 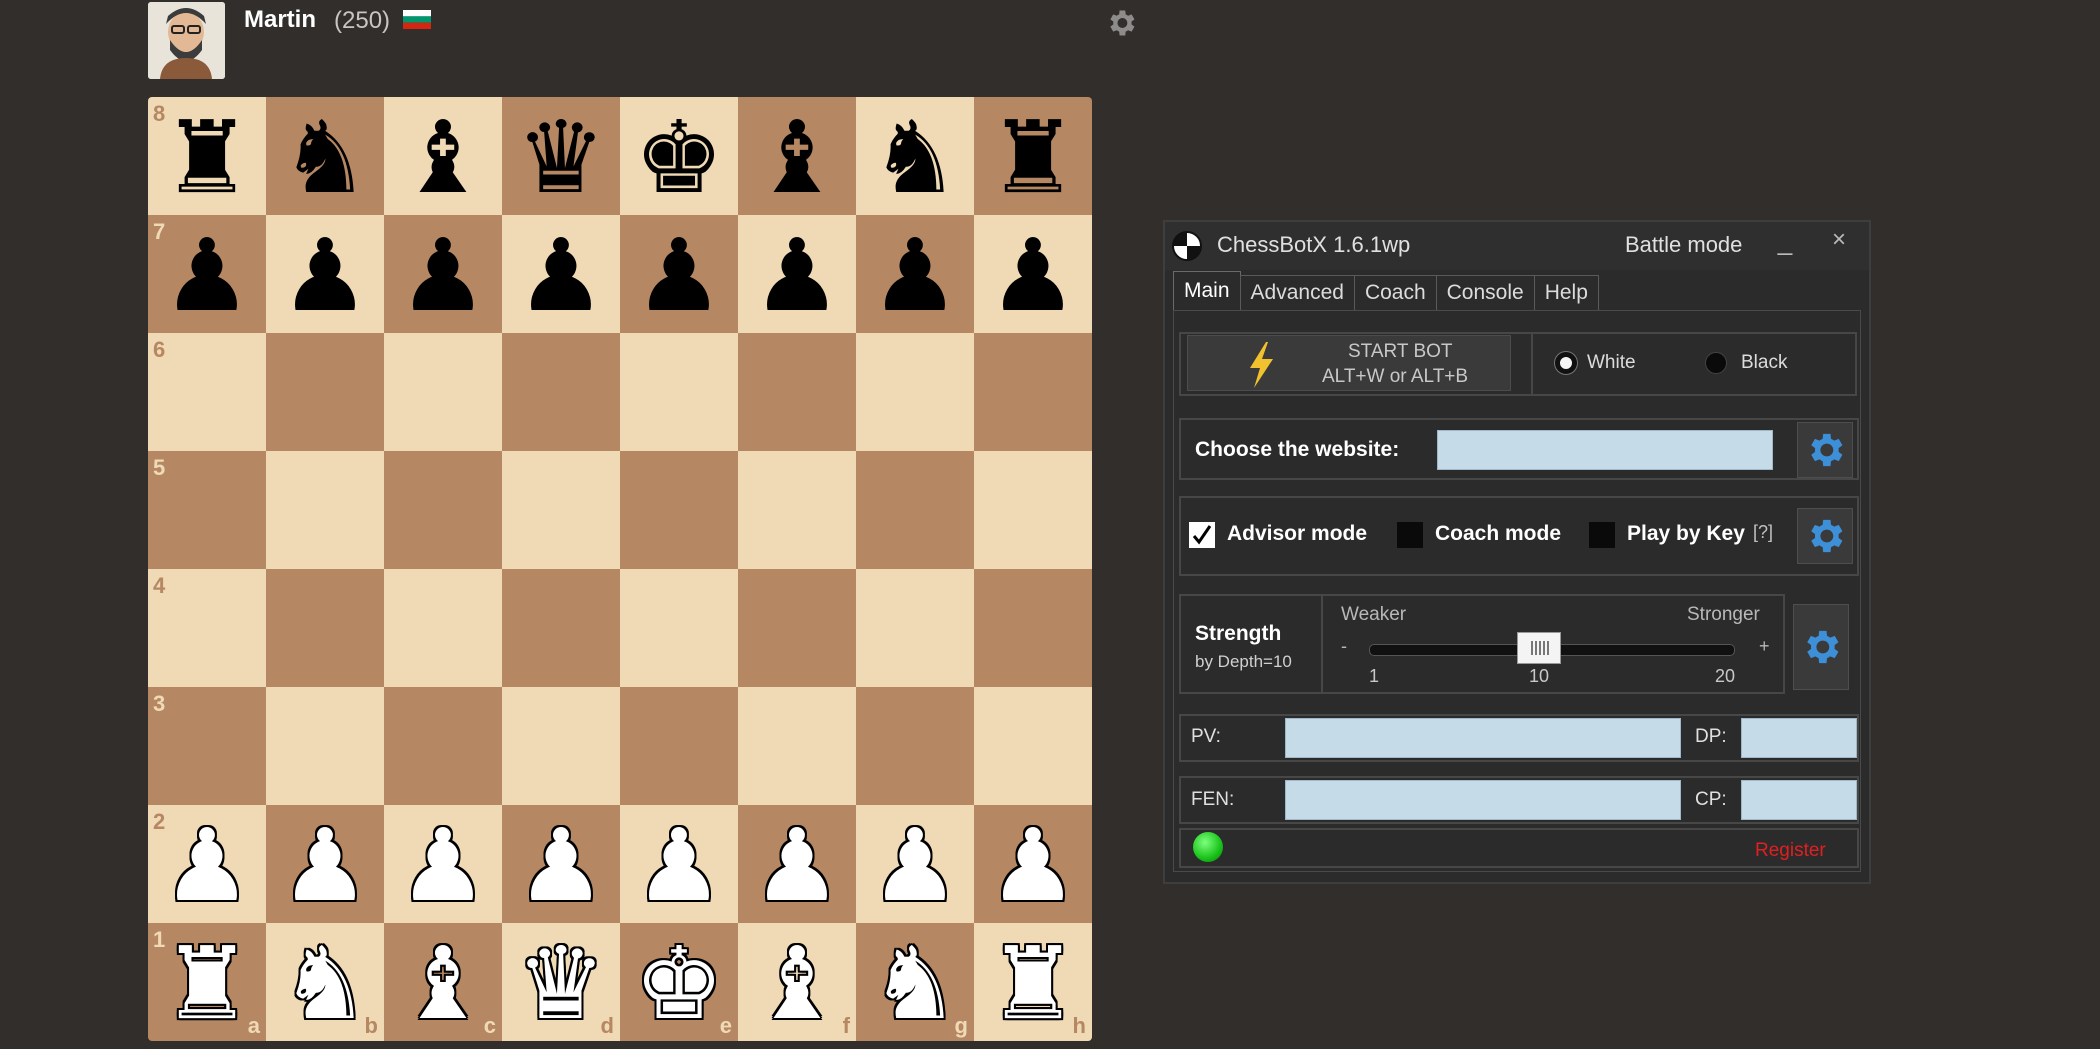 What do you see at coordinates (207, 746) in the screenshot?
I see `square-a3: 3` at bounding box center [207, 746].